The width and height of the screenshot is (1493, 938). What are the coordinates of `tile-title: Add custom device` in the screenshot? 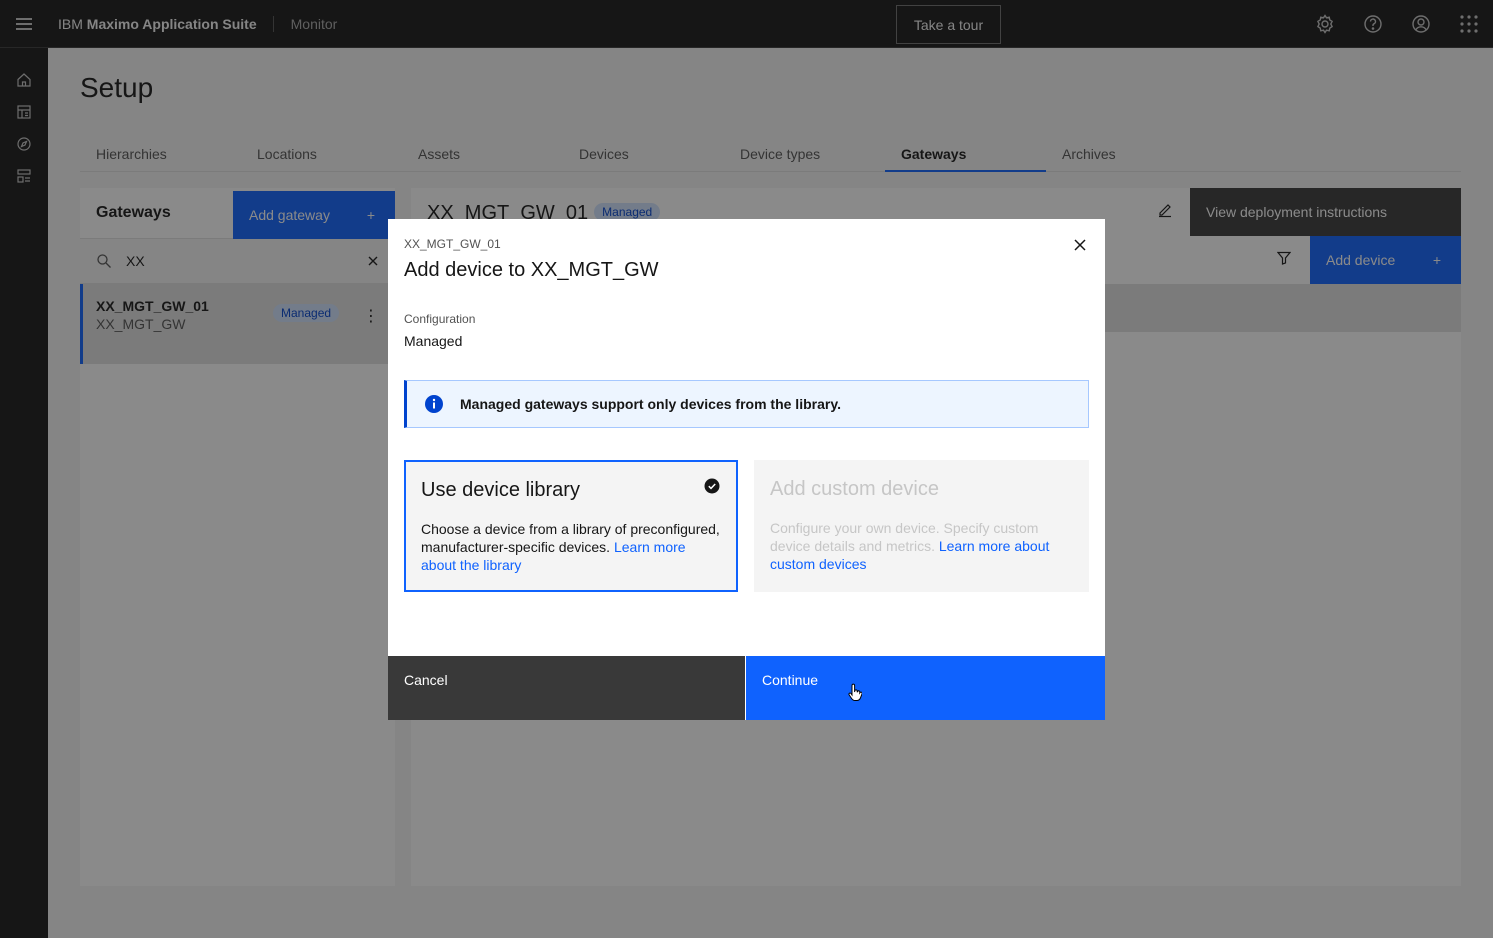 It's located at (854, 489).